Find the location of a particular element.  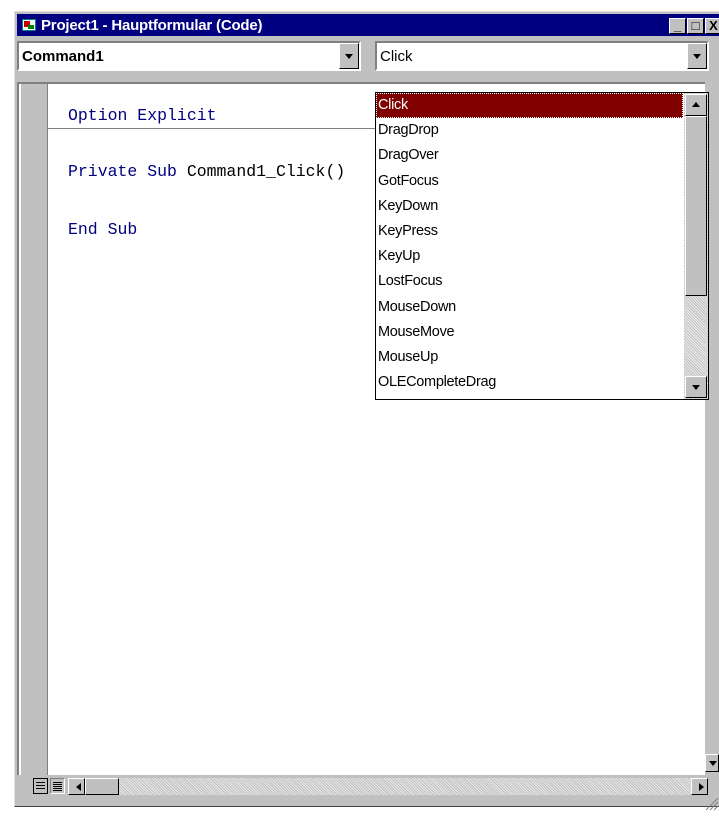

event-list-item-mousemove: MouseMove is located at coordinates (529, 332).